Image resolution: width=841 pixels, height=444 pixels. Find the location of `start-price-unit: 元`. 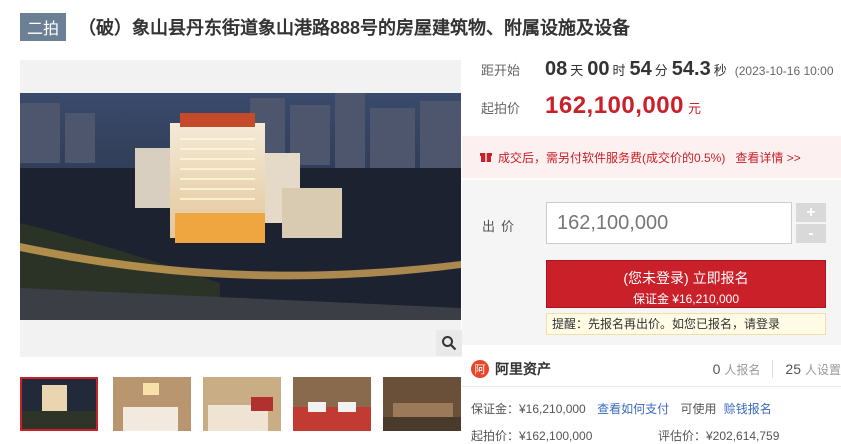

start-price-unit: 元 is located at coordinates (694, 108).